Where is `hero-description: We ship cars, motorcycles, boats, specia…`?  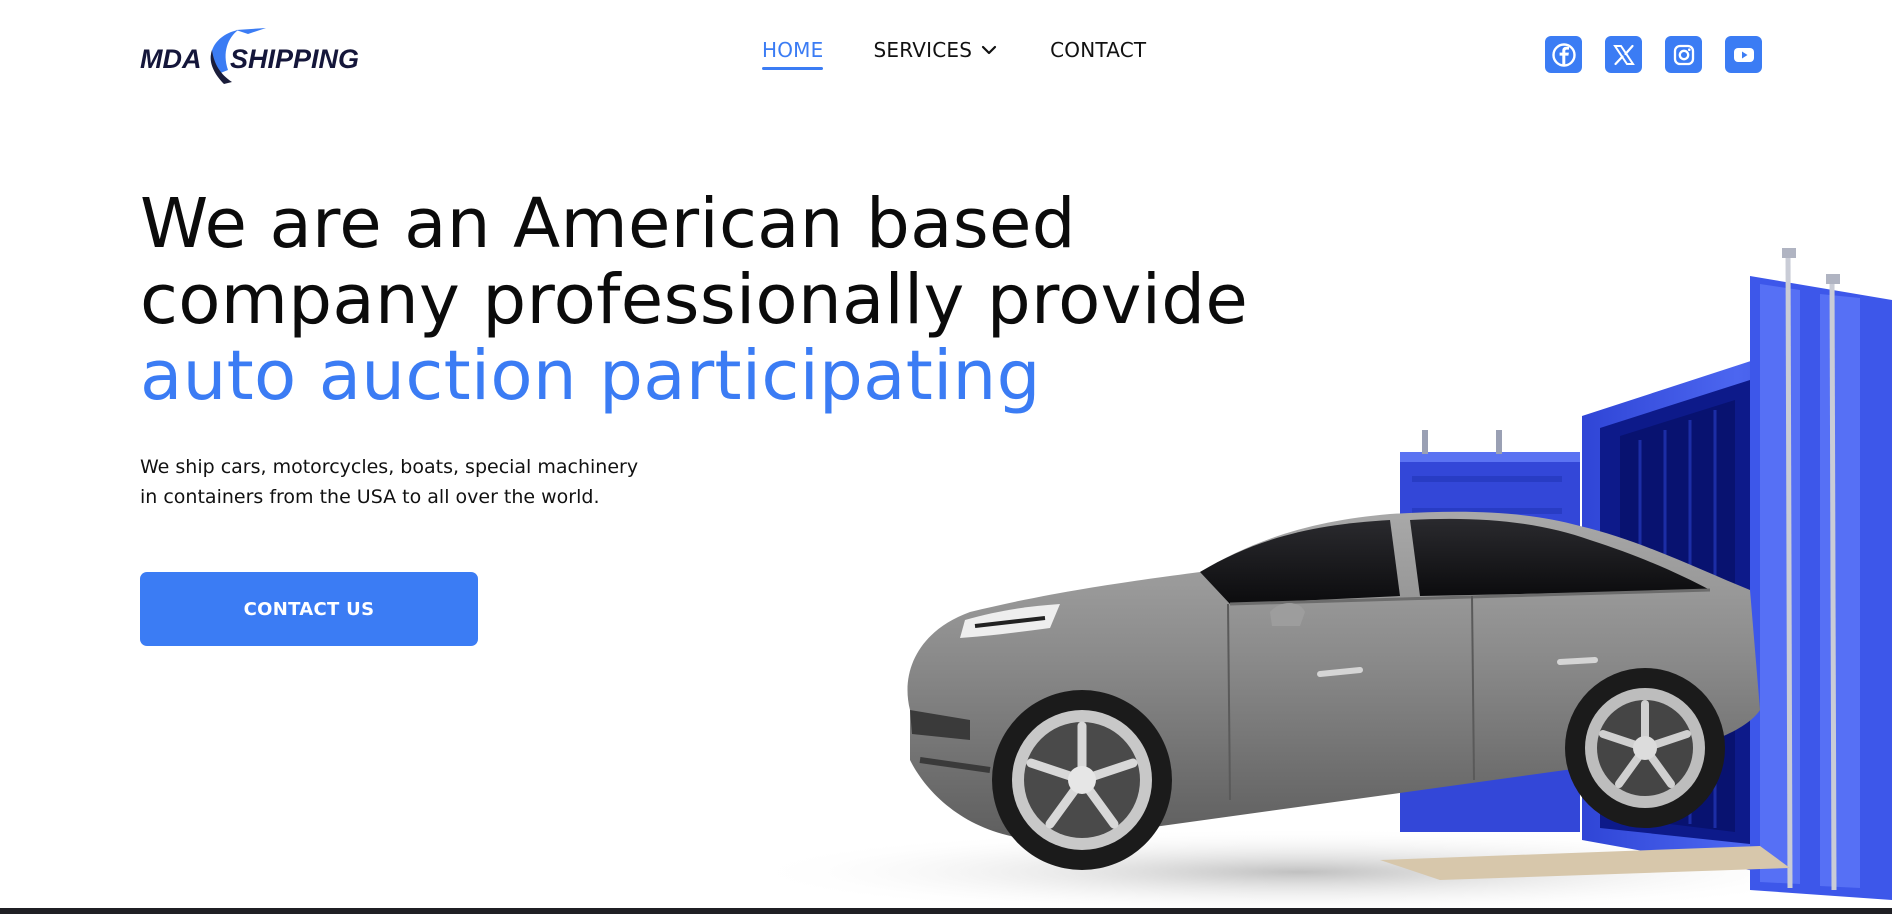
hero-description: We ship cars, motorcycles, boats, specia… is located at coordinates (420, 482).